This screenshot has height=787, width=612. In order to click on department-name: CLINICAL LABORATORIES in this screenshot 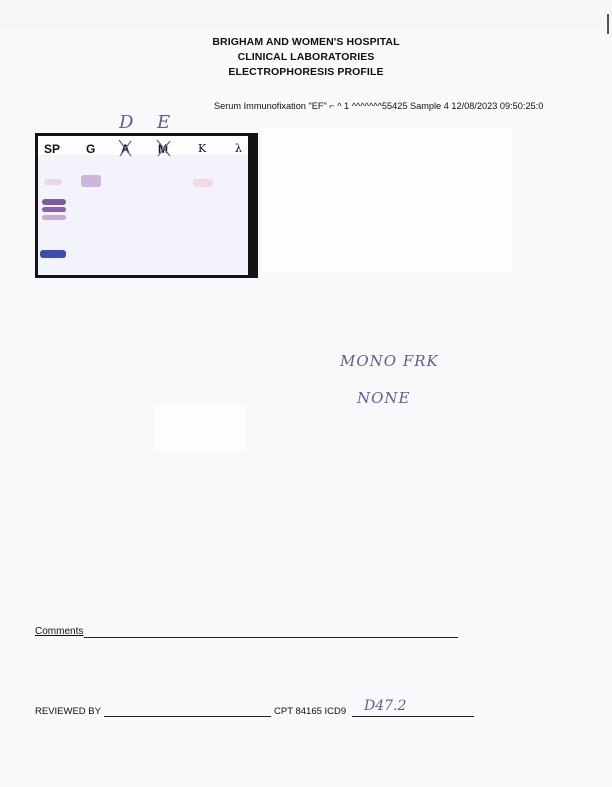, I will do `click(306, 57)`.